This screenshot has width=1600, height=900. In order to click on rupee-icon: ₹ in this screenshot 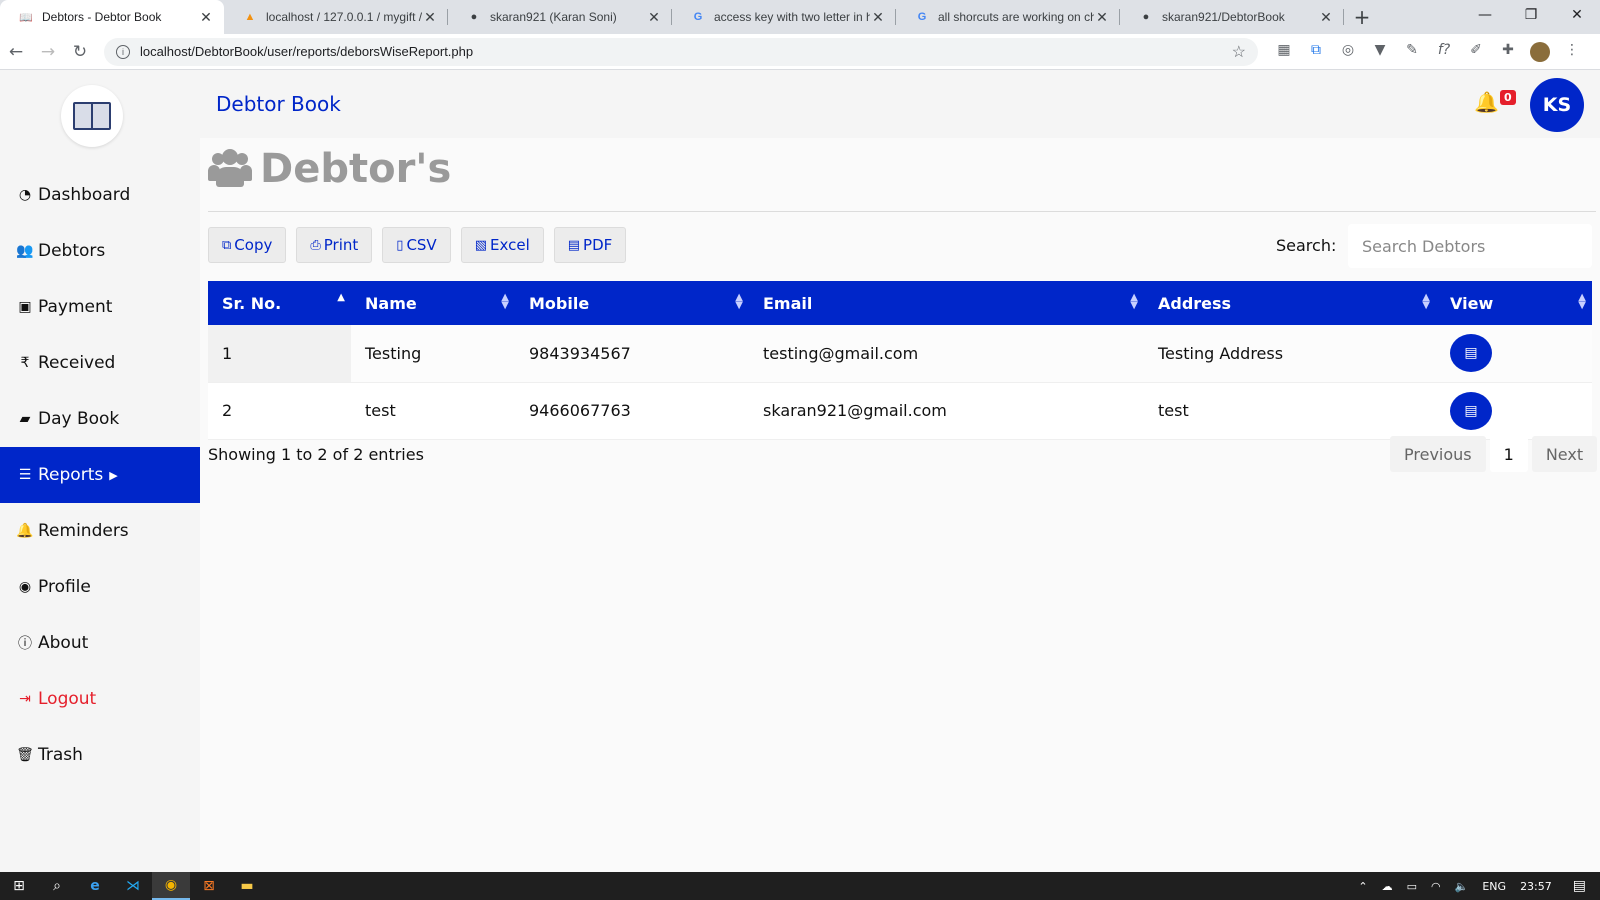, I will do `click(25, 363)`.